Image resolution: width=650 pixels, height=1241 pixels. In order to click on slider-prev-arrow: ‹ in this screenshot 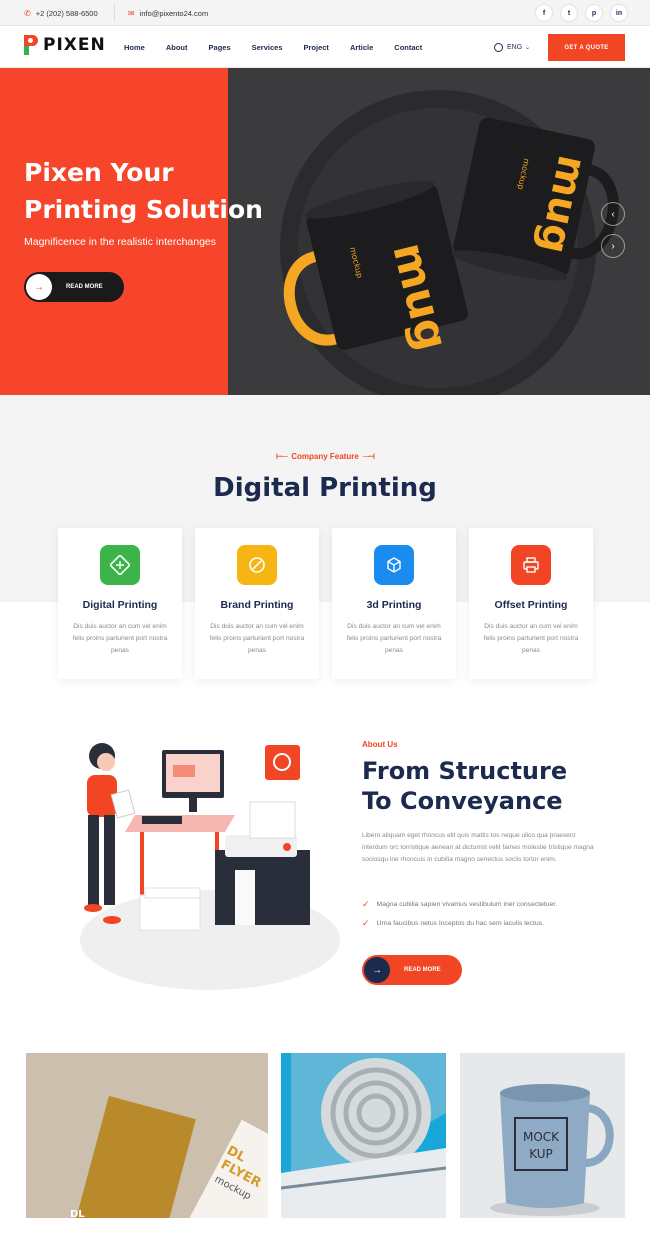, I will do `click(613, 214)`.